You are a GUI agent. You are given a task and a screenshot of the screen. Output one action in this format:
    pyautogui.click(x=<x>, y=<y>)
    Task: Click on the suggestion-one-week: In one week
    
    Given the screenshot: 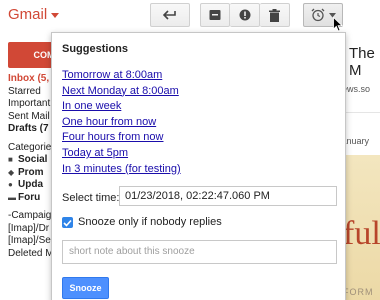 What is the action you would take?
    pyautogui.click(x=121, y=107)
    